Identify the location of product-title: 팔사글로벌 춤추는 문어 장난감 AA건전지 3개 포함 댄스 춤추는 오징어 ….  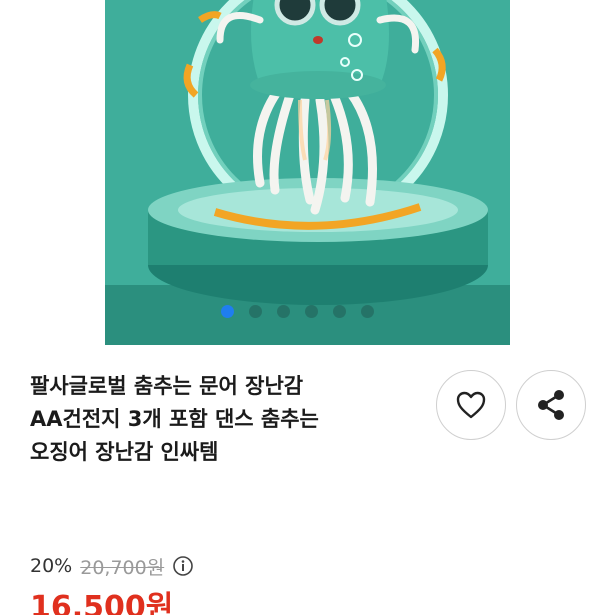
(230, 419).